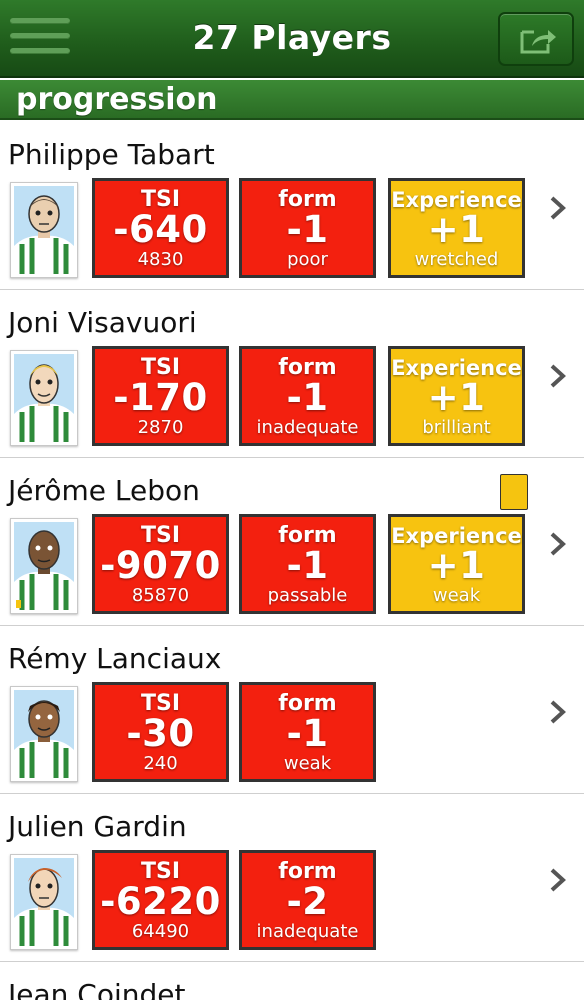 The width and height of the screenshot is (584, 1000). Describe the element at coordinates (307, 763) in the screenshot. I see `form-value: weak` at that location.